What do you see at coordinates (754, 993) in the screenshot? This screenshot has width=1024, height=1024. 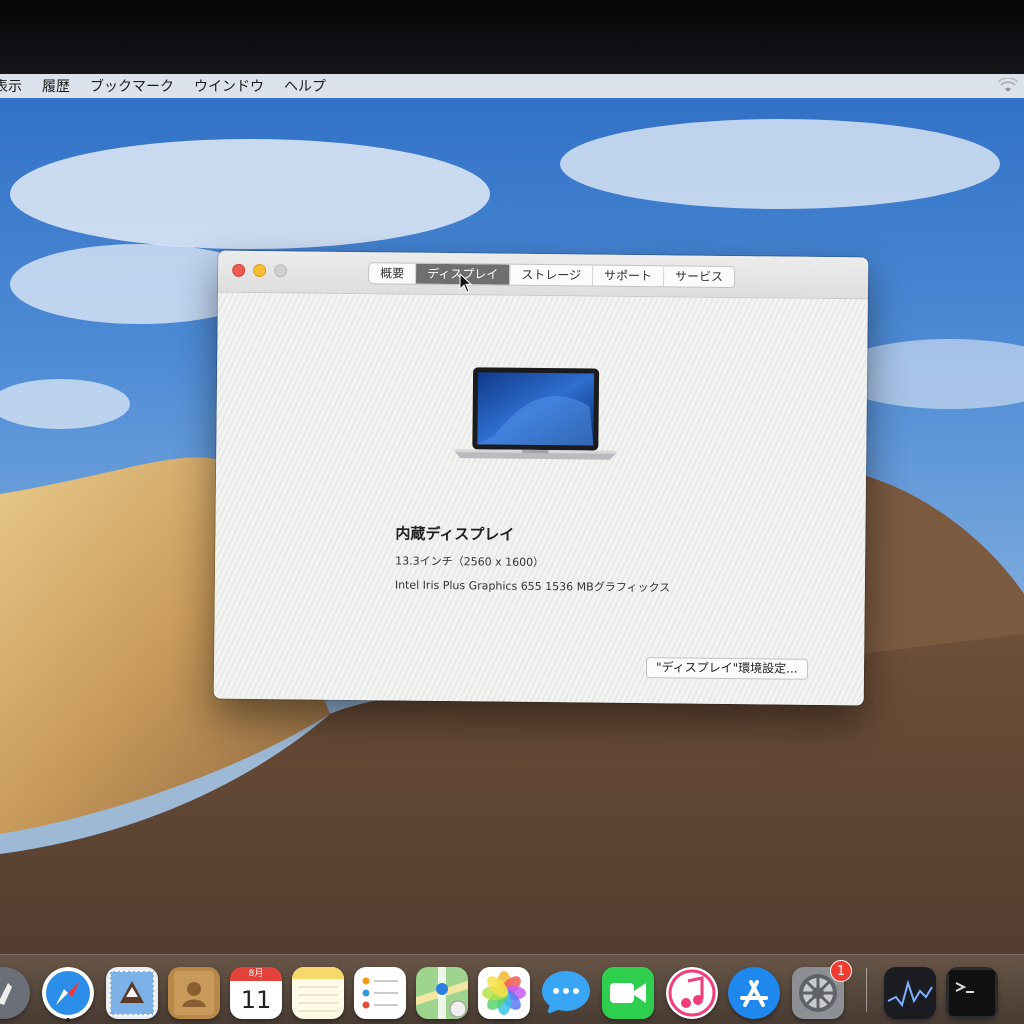 I see `app-store-icon` at bounding box center [754, 993].